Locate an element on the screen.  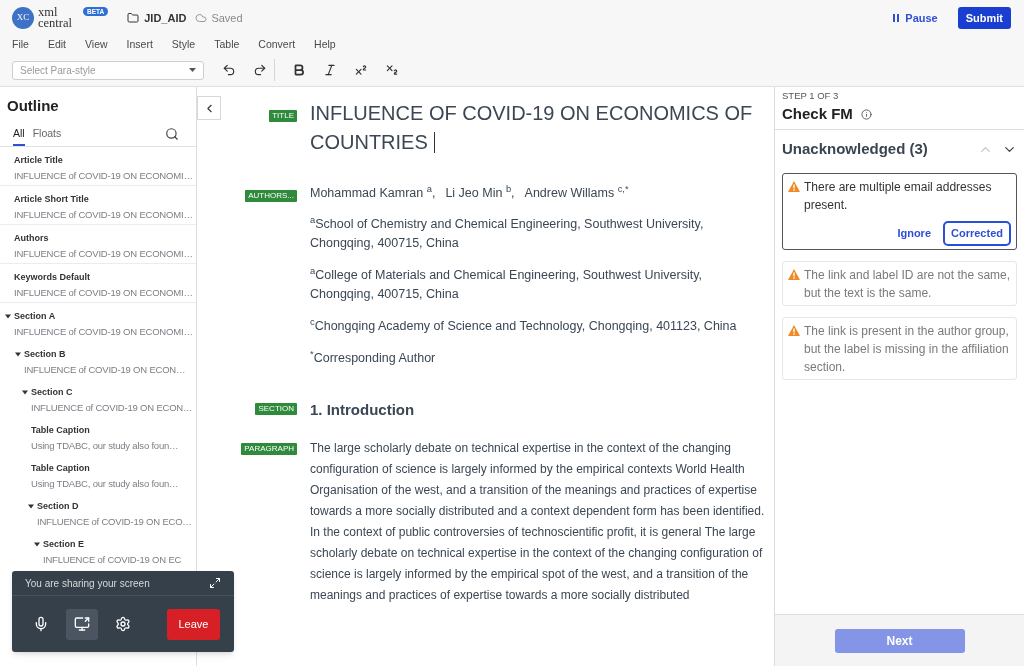
info-icon is located at coordinates (866, 114).